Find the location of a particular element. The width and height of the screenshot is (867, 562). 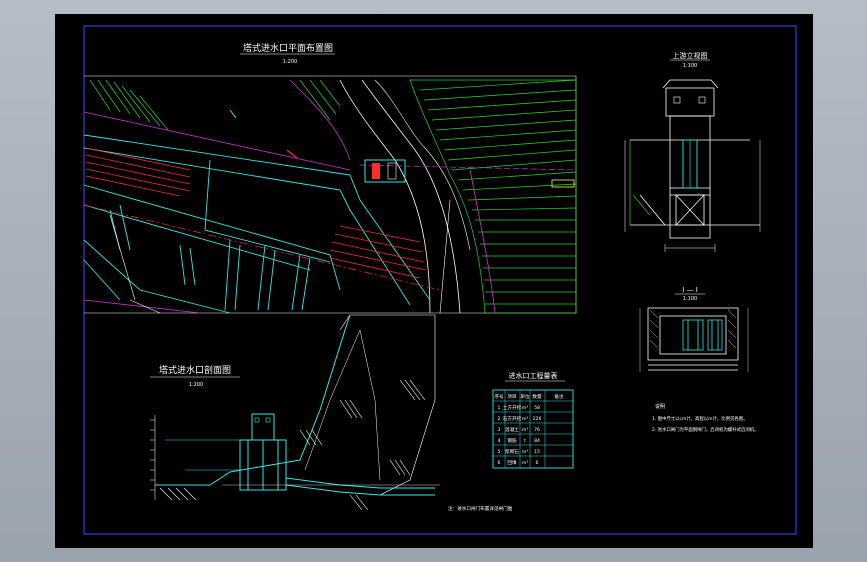

table-cell: 5 is located at coordinates (499, 452).